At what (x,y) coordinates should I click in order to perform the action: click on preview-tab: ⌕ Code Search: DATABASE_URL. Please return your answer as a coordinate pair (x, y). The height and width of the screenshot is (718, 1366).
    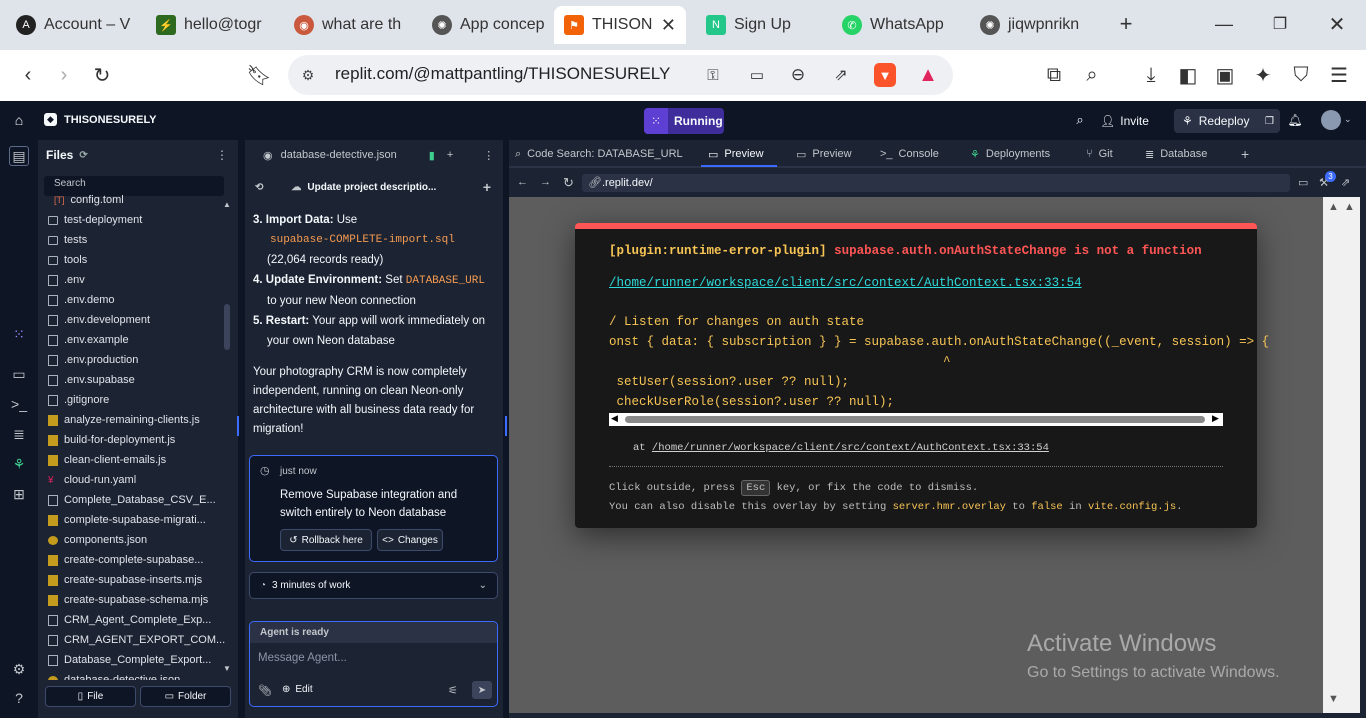
    Looking at the image, I should click on (599, 154).